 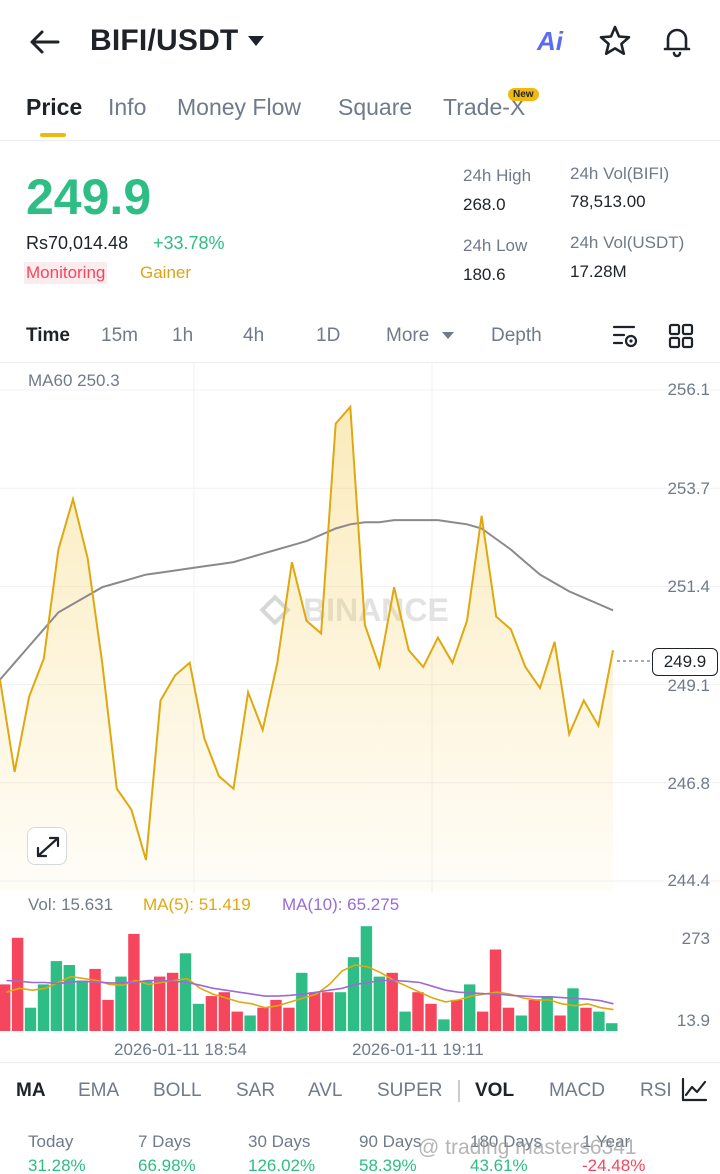 What do you see at coordinates (523, 94) in the screenshot?
I see `new-badge: New` at bounding box center [523, 94].